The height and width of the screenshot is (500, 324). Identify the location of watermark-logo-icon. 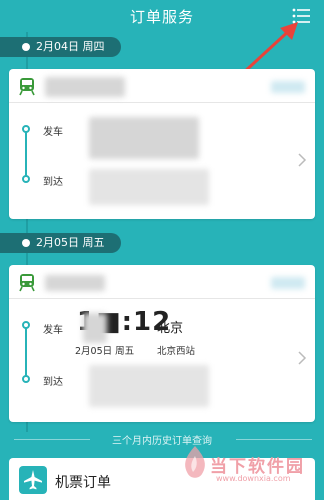
(195, 462).